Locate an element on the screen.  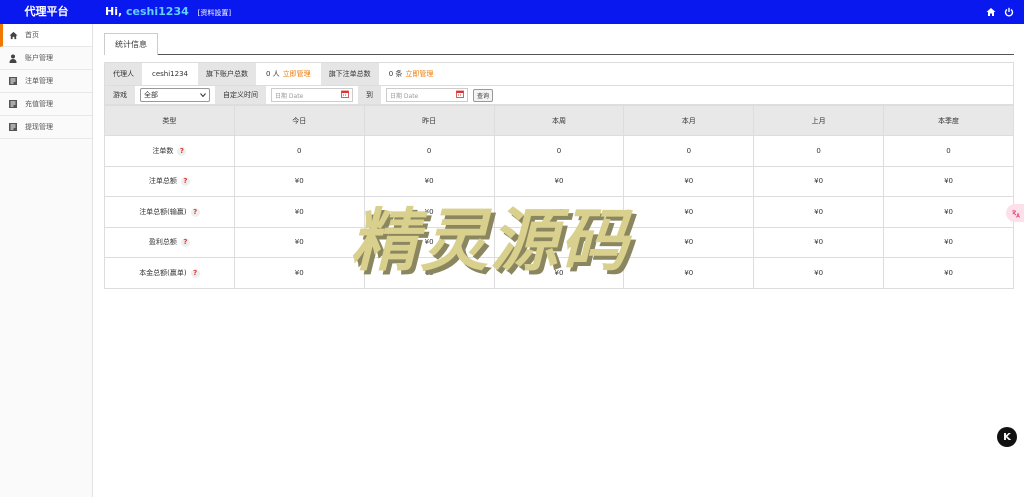
col-this-week: 本周 is located at coordinates (559, 120).